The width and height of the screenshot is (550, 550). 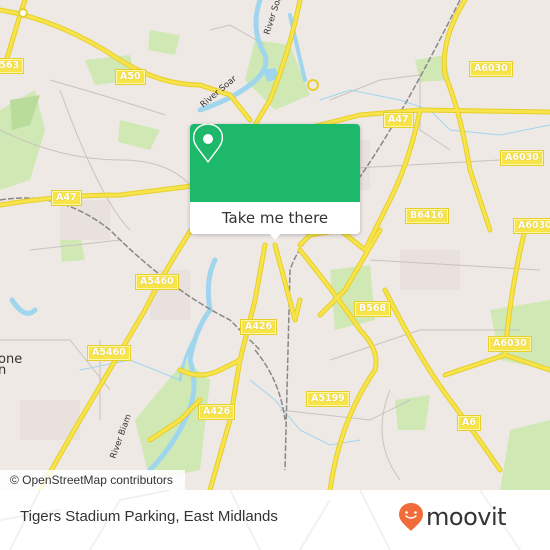 I want to click on road-label-a6030-1: A6030, so click(x=491, y=69).